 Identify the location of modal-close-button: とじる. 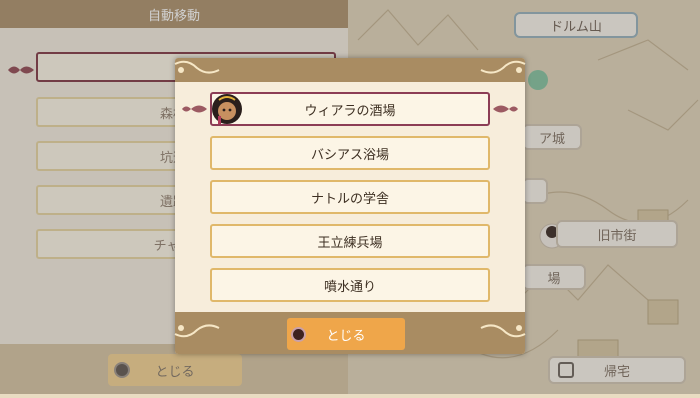
(346, 334).